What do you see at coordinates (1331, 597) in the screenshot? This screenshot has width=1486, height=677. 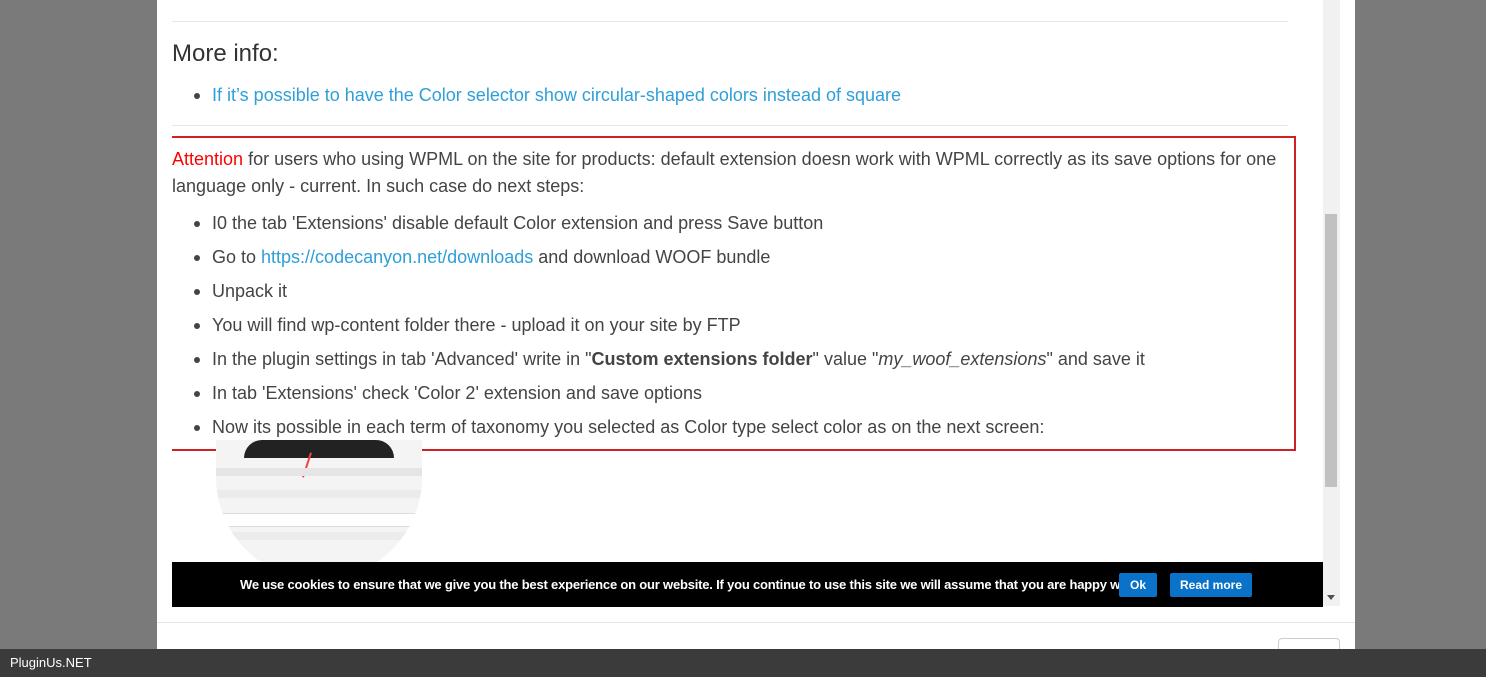 I see `scroll-down-arrow-icon` at bounding box center [1331, 597].